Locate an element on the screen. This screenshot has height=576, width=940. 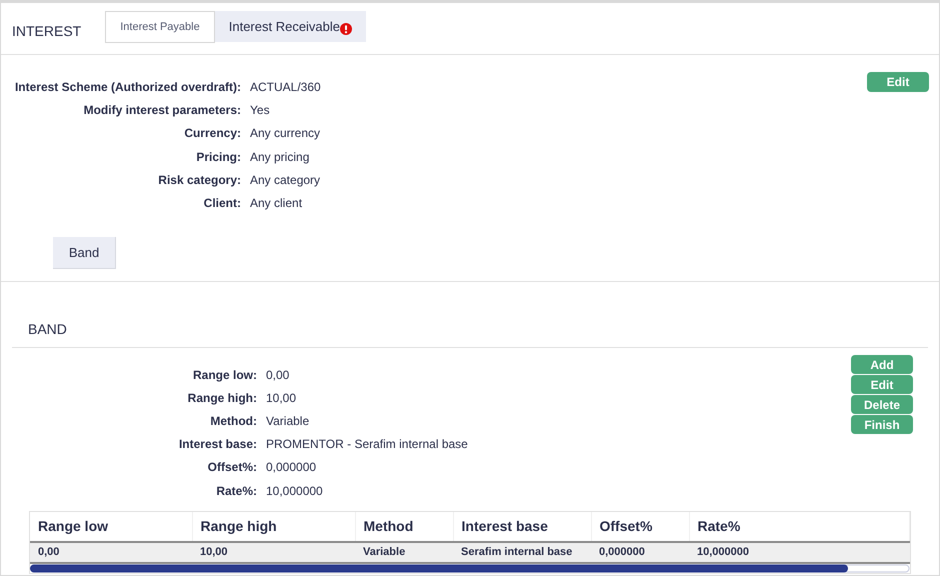
field-value: Any category is located at coordinates (285, 180).